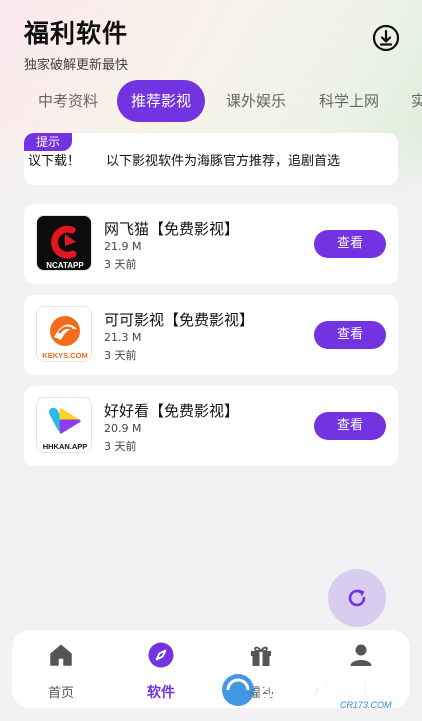 This screenshot has width=422, height=721. I want to click on nav-label: 软件, so click(161, 693).